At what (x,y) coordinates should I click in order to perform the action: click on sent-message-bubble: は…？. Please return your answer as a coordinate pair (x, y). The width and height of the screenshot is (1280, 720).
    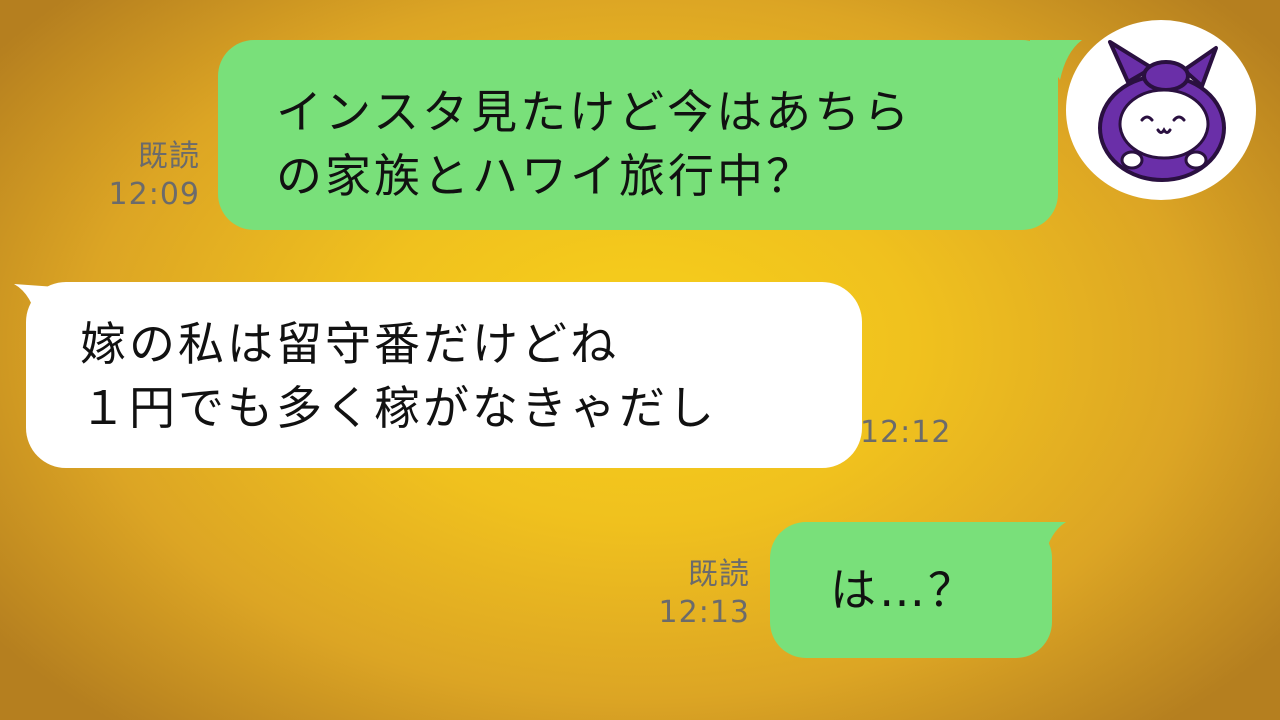
    Looking at the image, I should click on (911, 590).